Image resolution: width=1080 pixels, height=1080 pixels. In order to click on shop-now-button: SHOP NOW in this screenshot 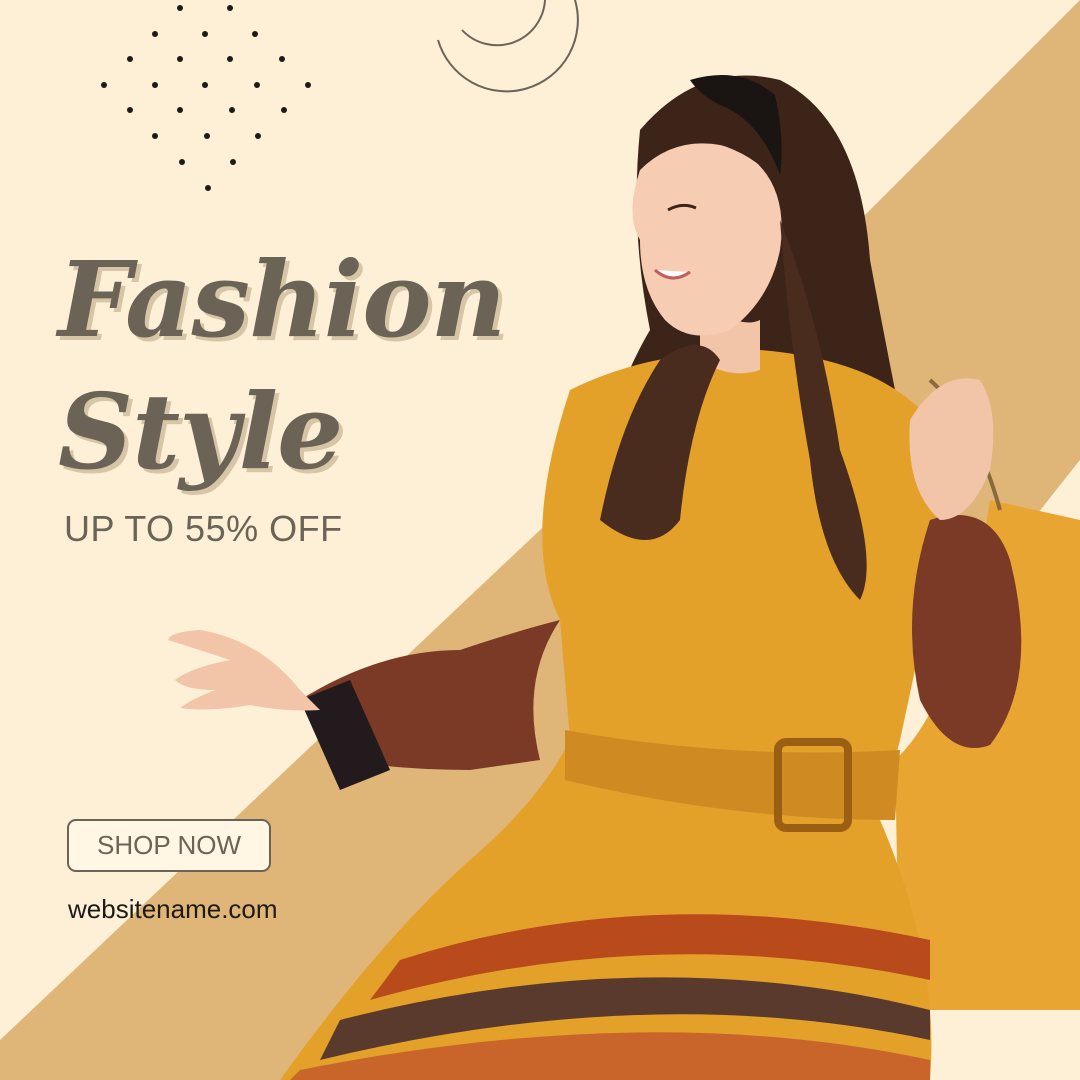, I will do `click(169, 845)`.